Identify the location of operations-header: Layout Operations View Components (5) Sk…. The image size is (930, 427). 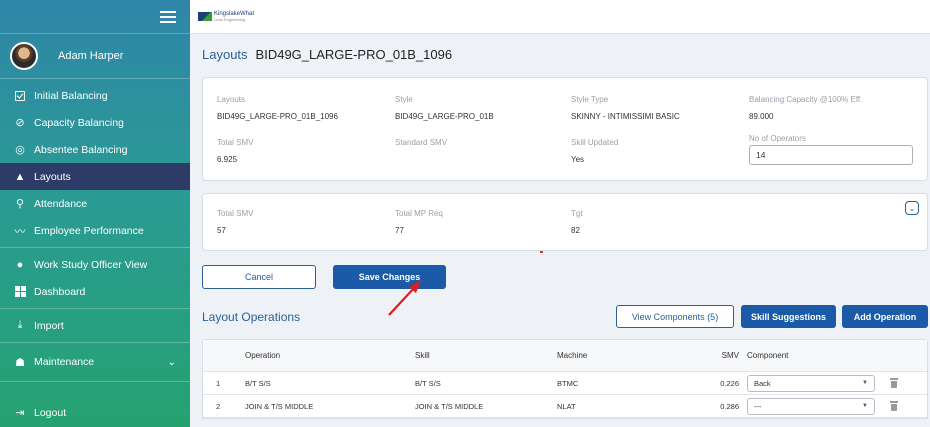
(565, 316).